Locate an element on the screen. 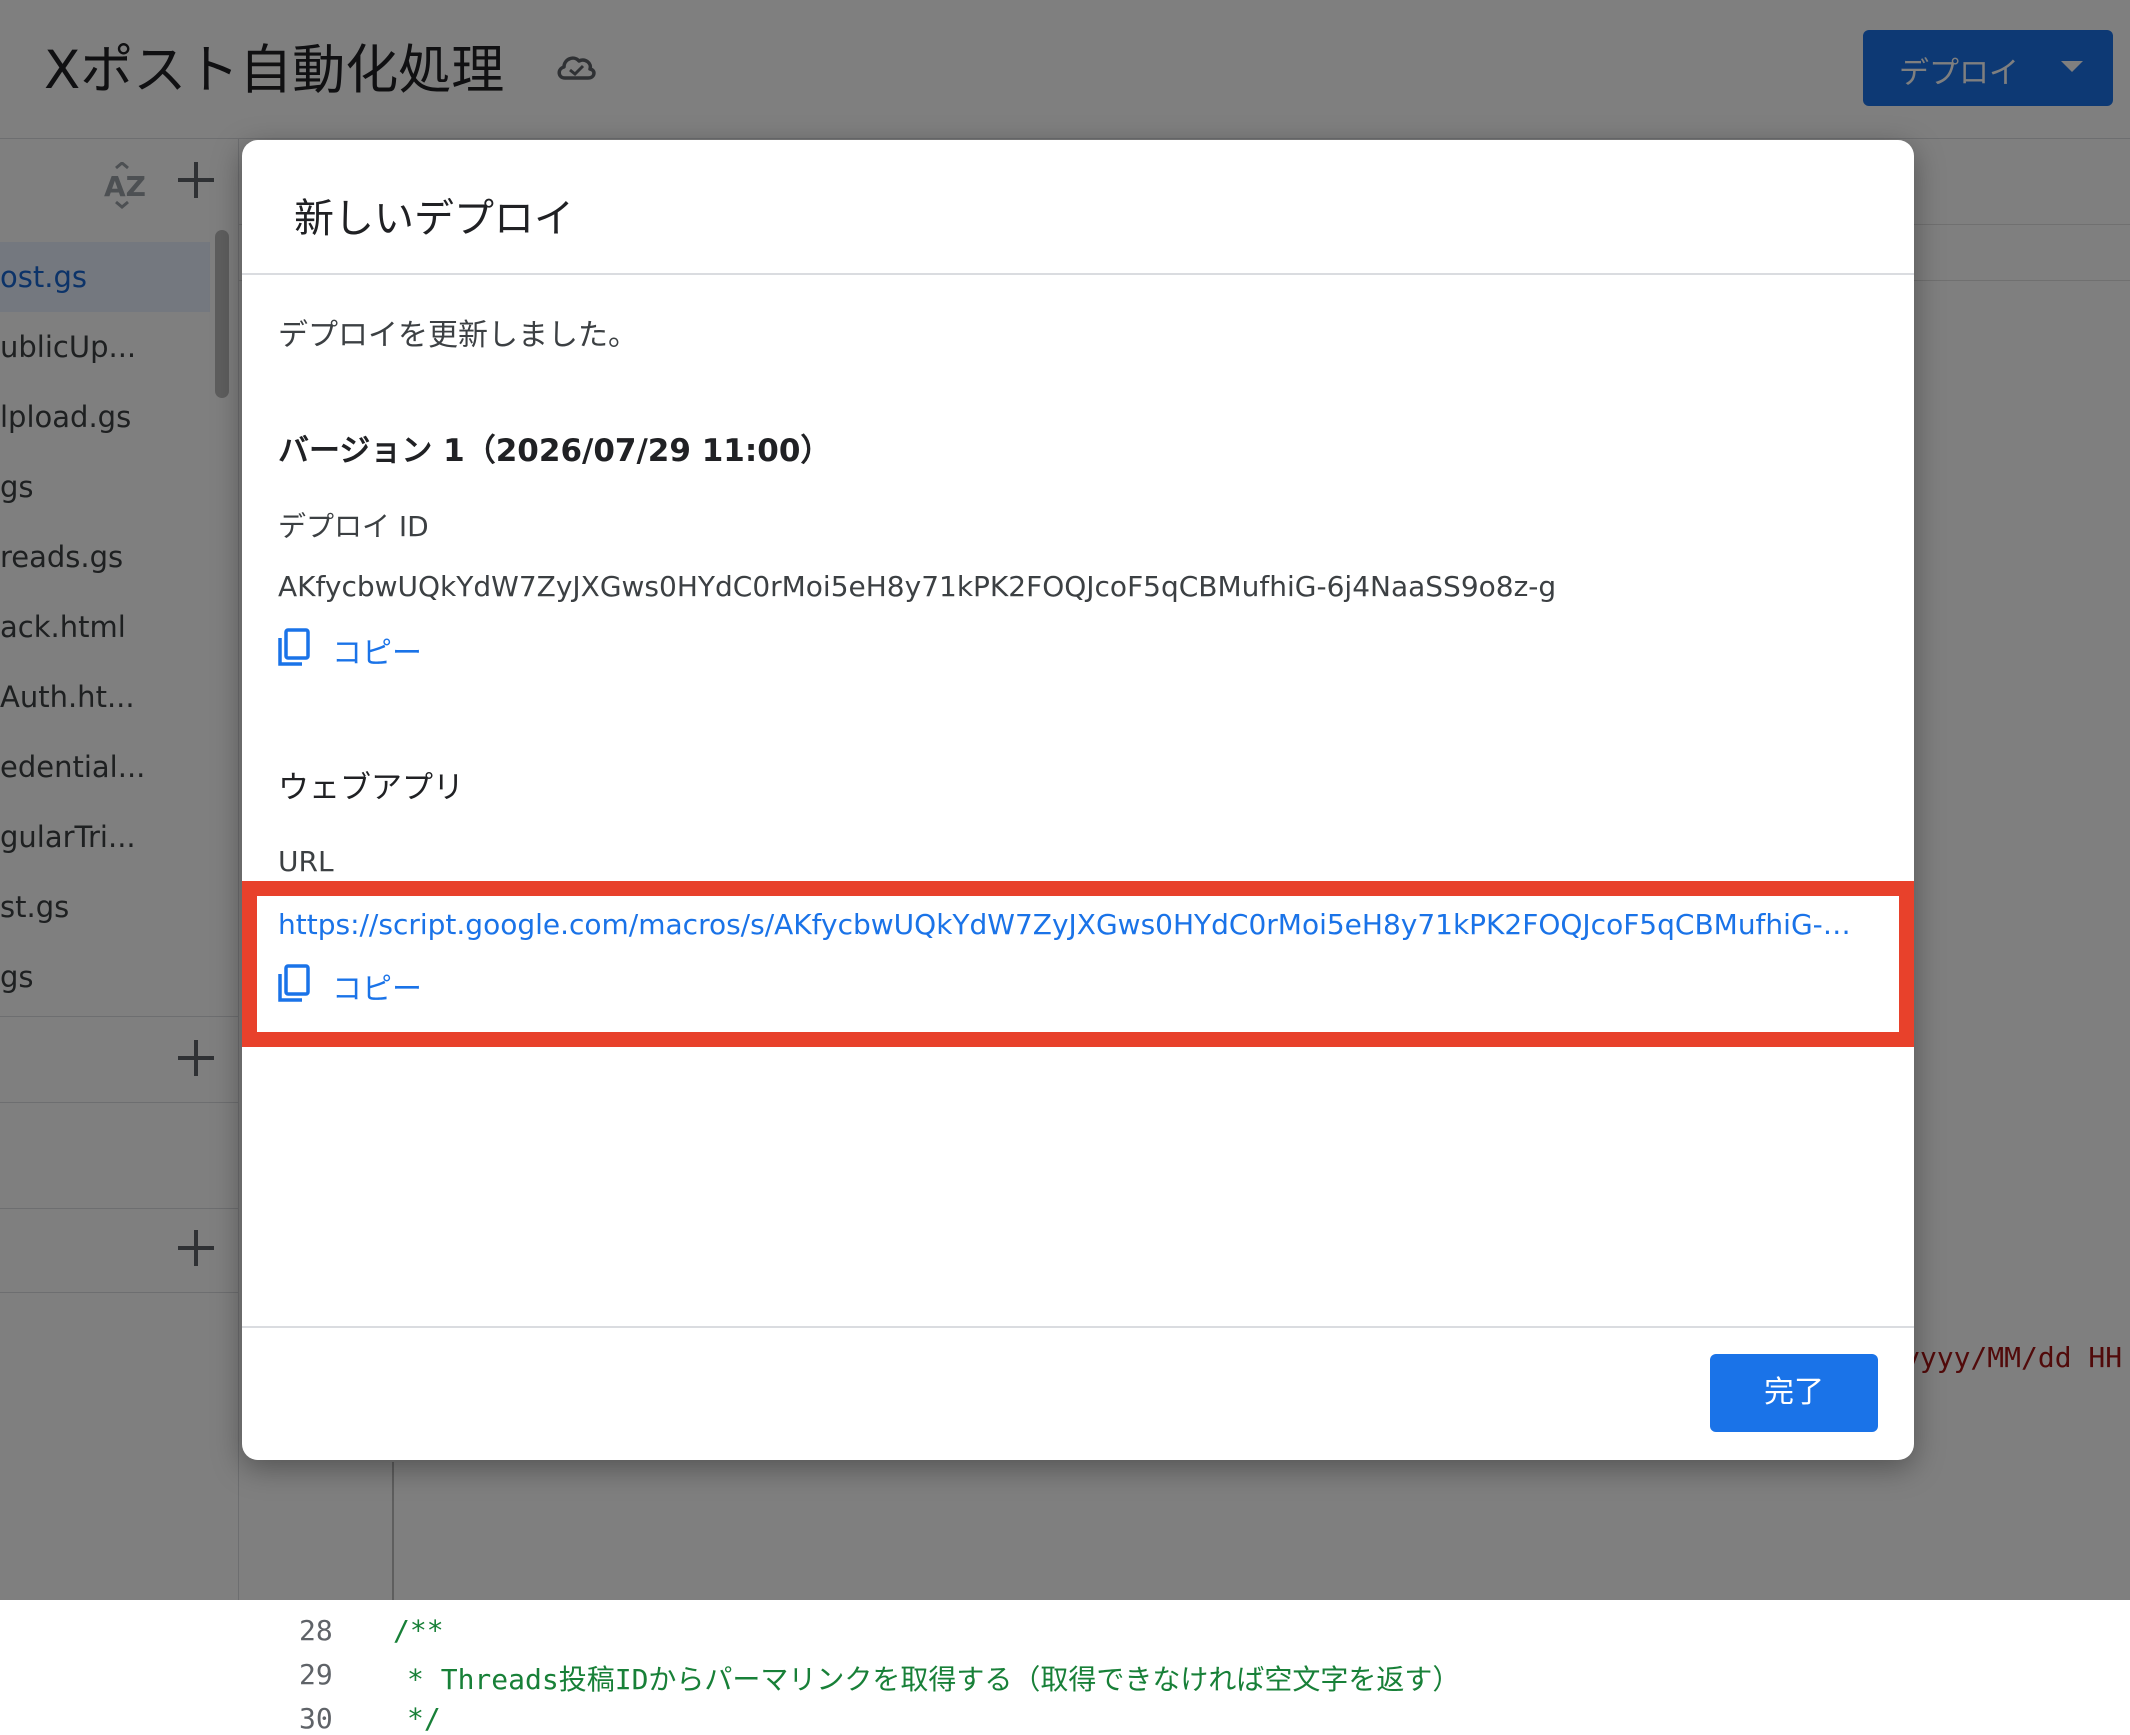  copy-url-button: コピー is located at coordinates (376, 983).